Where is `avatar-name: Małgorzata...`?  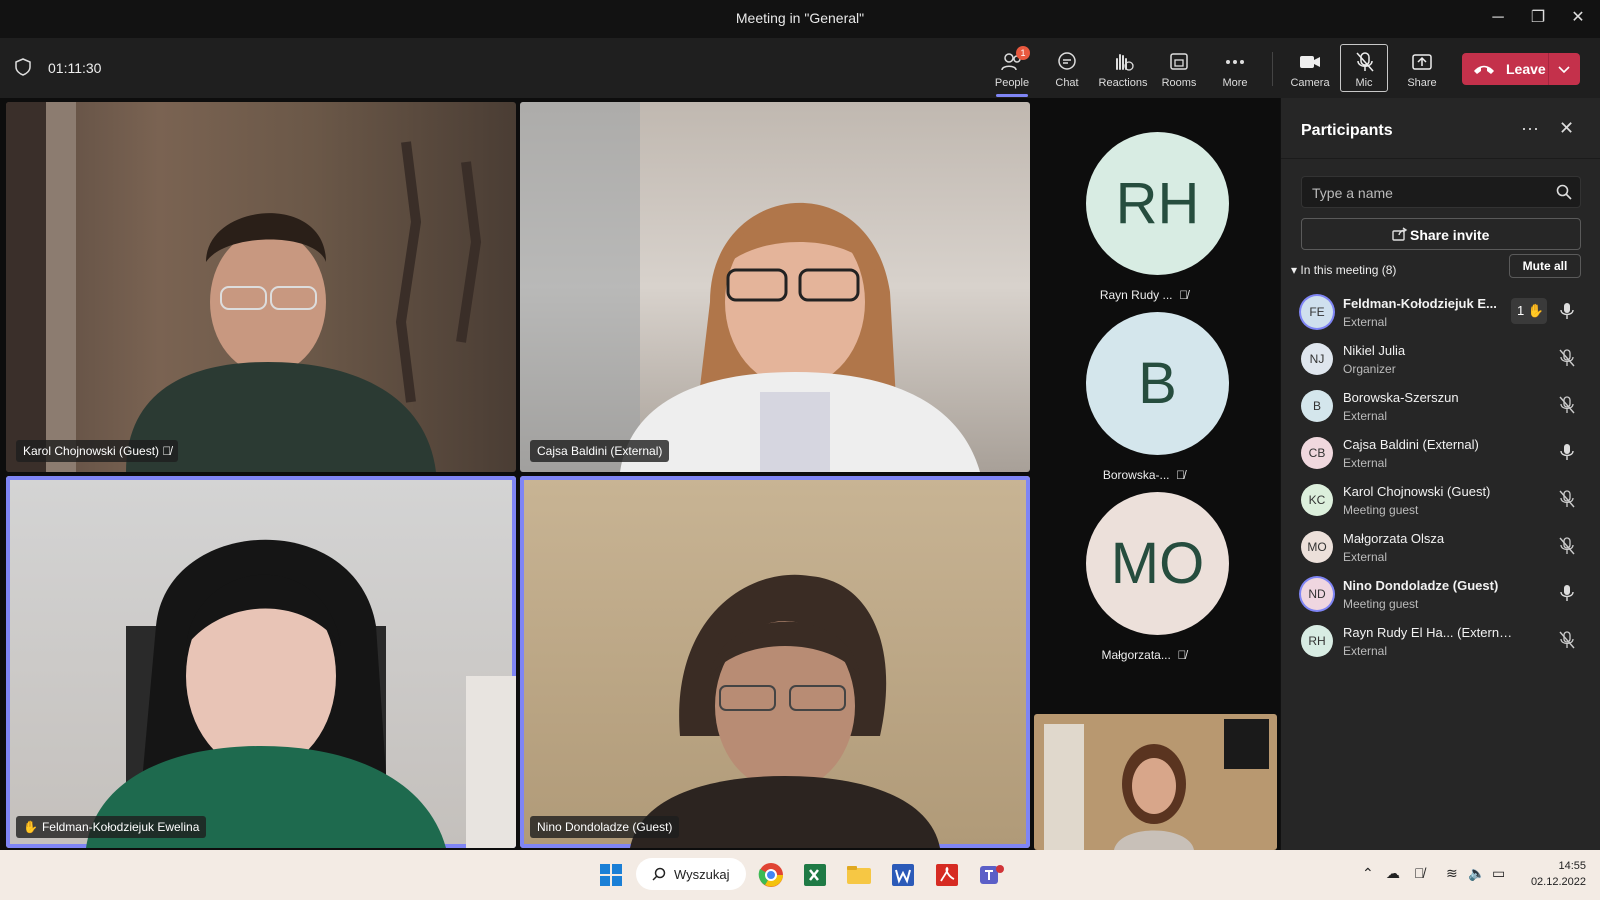 avatar-name: Małgorzata... is located at coordinates (1136, 655).